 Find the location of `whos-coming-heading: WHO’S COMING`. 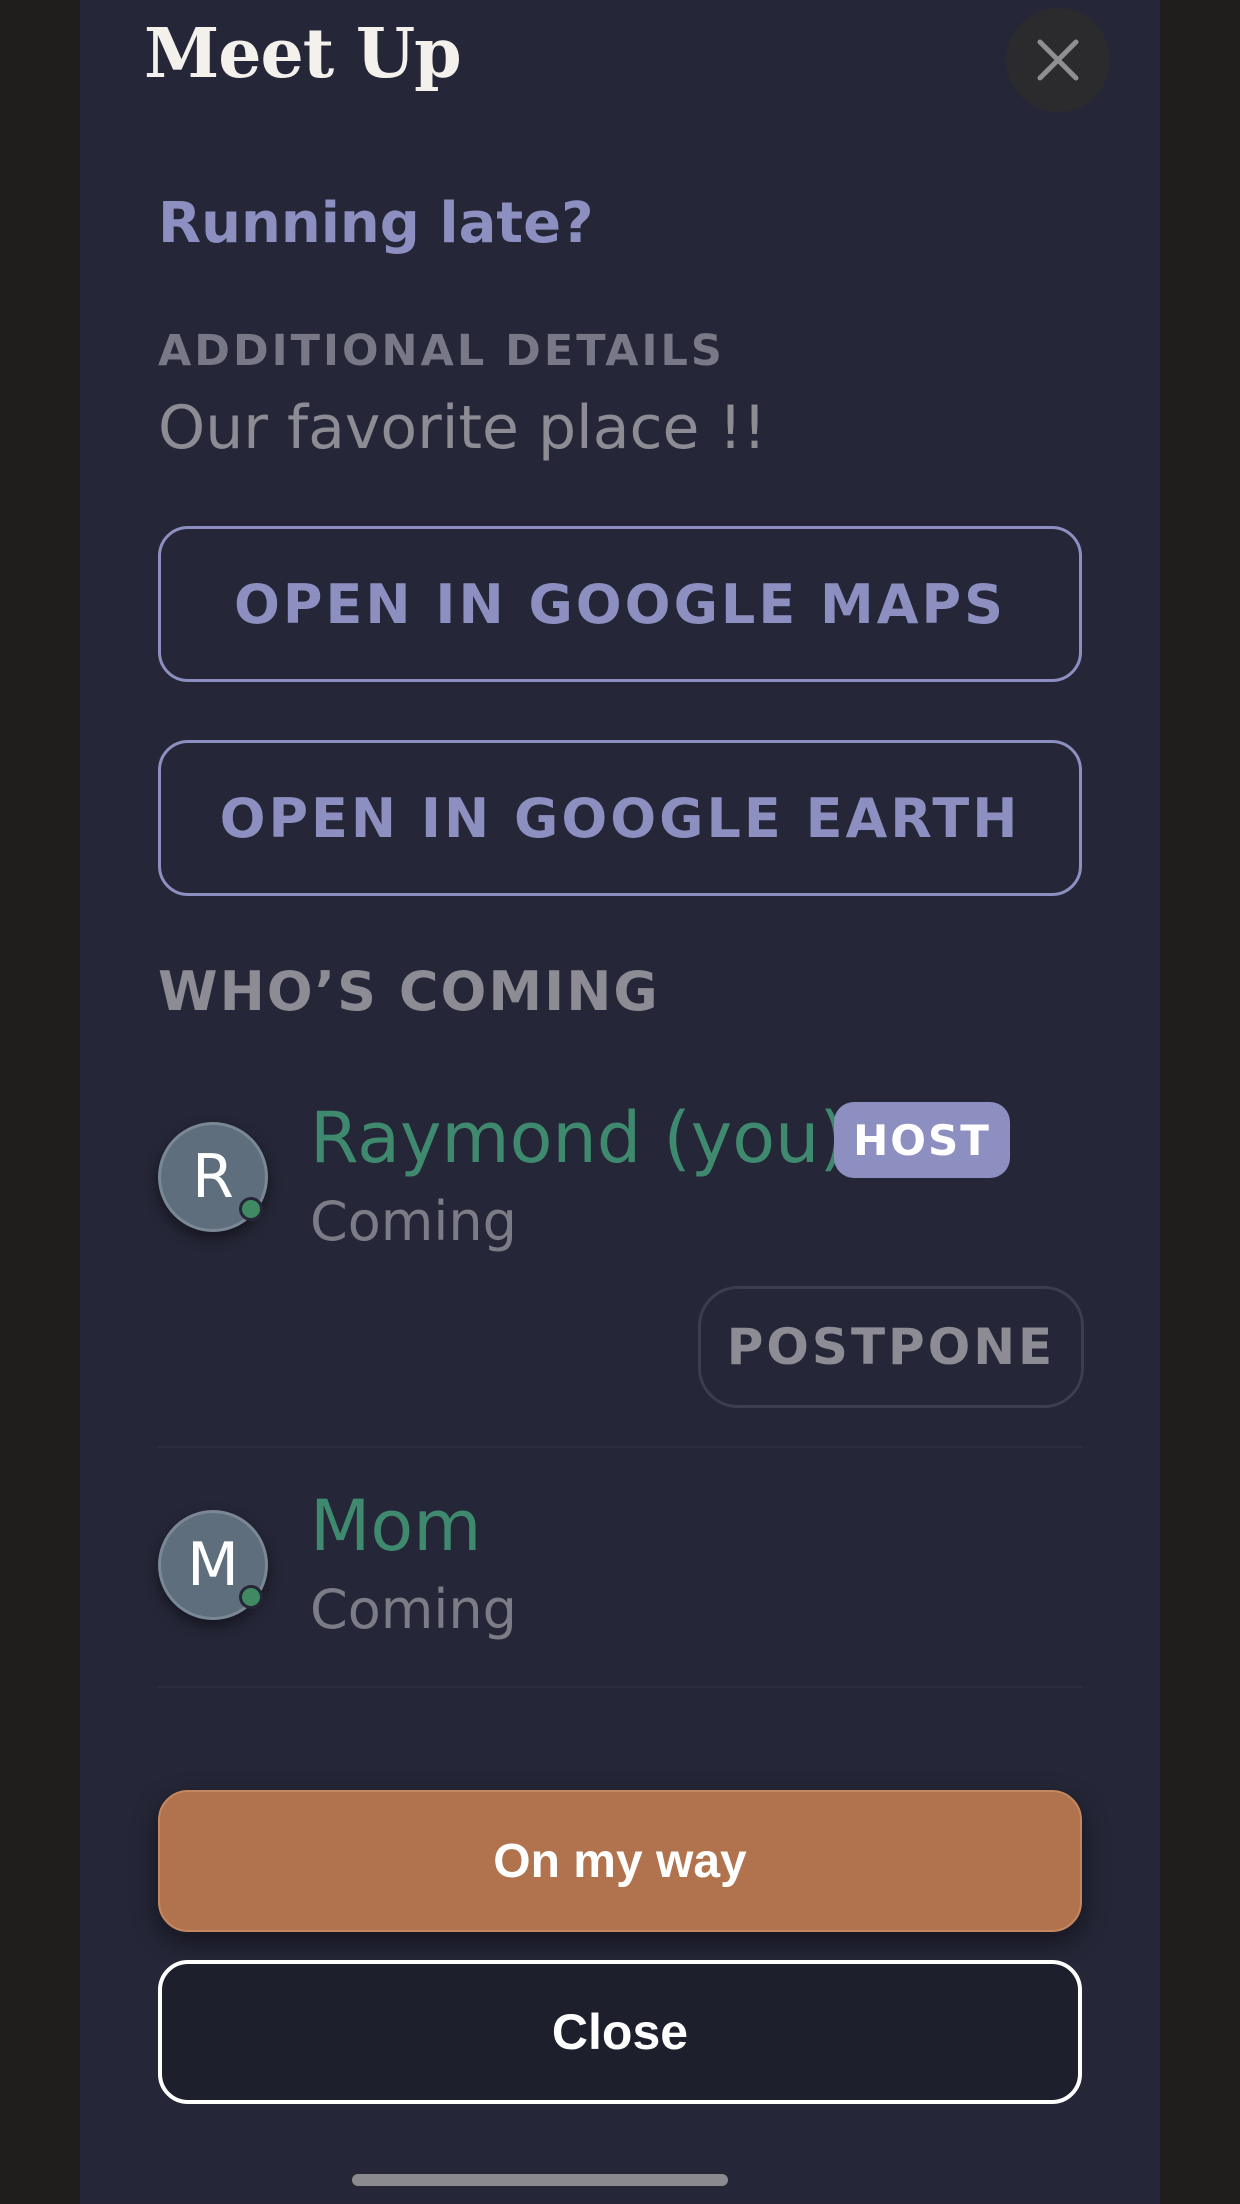

whos-coming-heading: WHO’S COMING is located at coordinates (409, 991).